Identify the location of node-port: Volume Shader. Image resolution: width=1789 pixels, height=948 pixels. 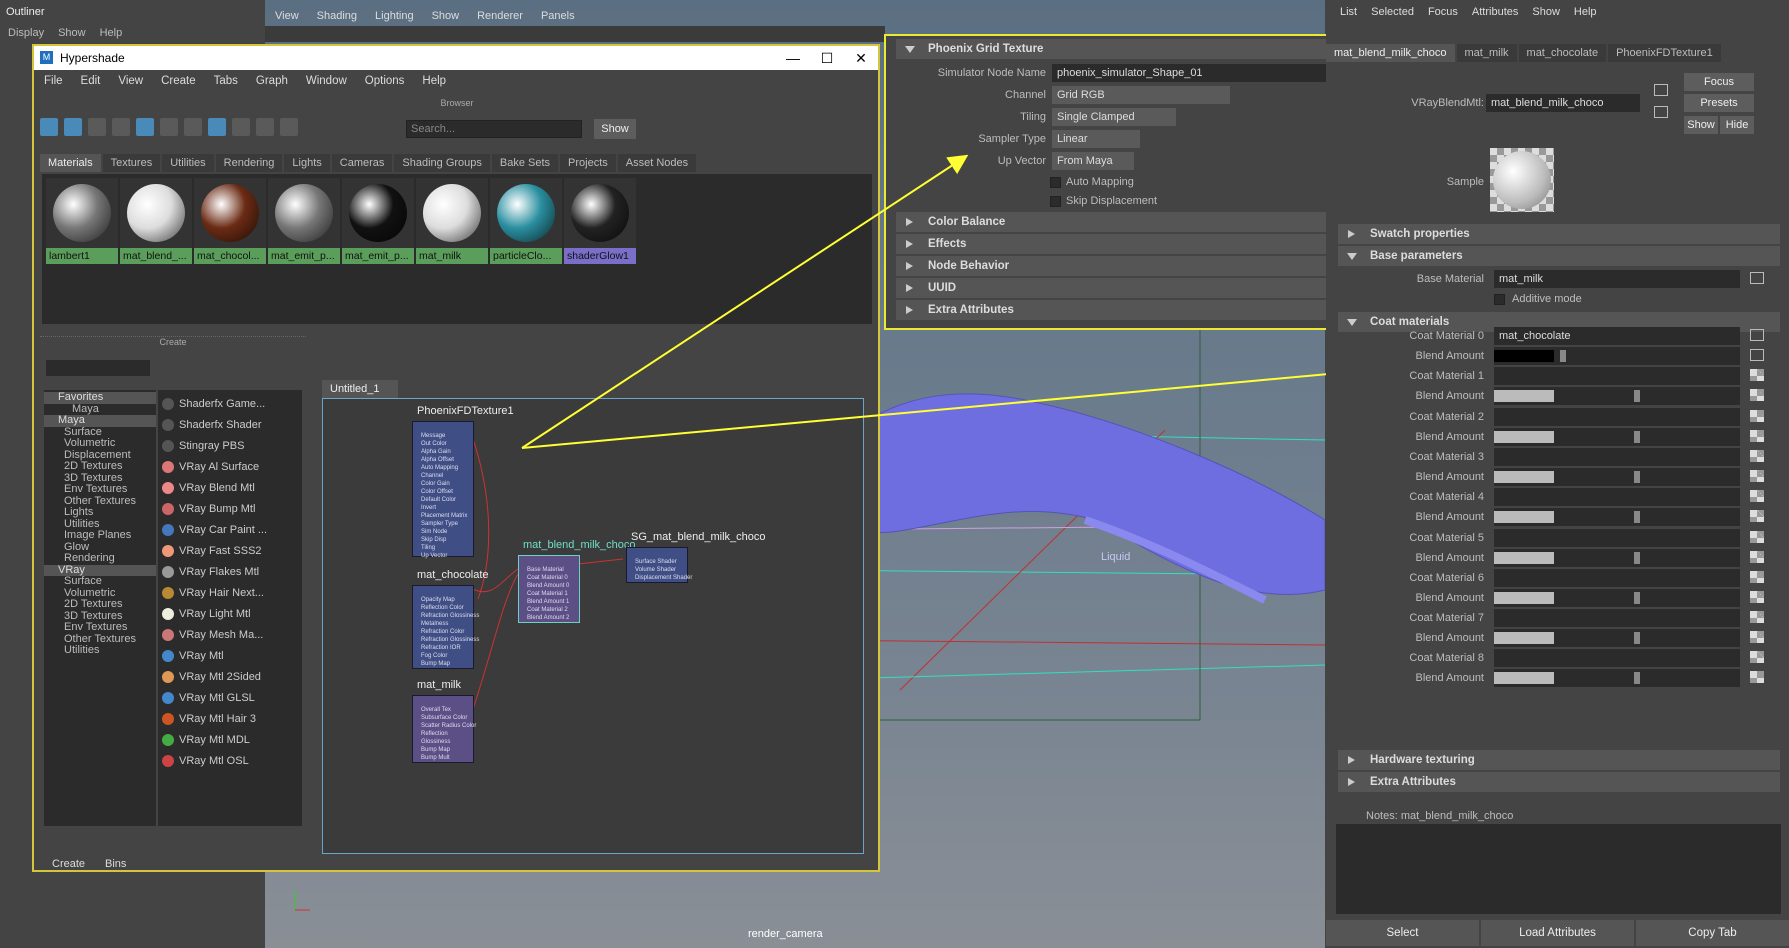
(657, 570).